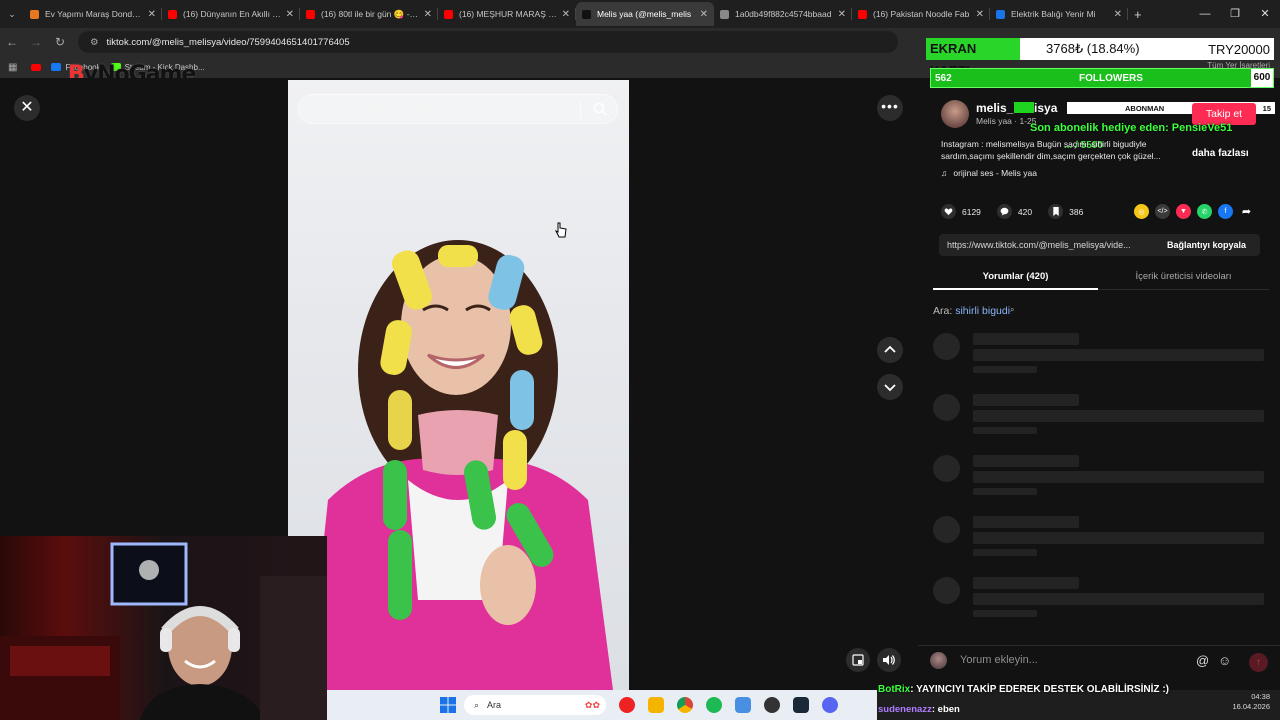 The height and width of the screenshot is (720, 1280). I want to click on emoji-icon: ☺, so click(1224, 660).